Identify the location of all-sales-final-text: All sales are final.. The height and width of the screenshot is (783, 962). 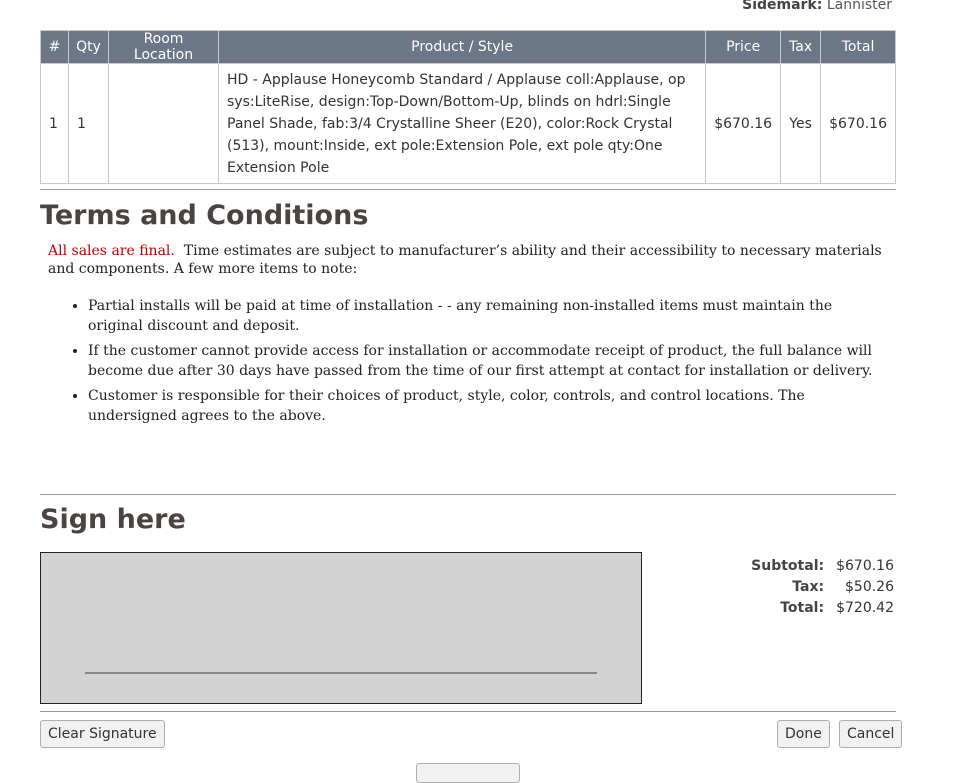
(111, 251).